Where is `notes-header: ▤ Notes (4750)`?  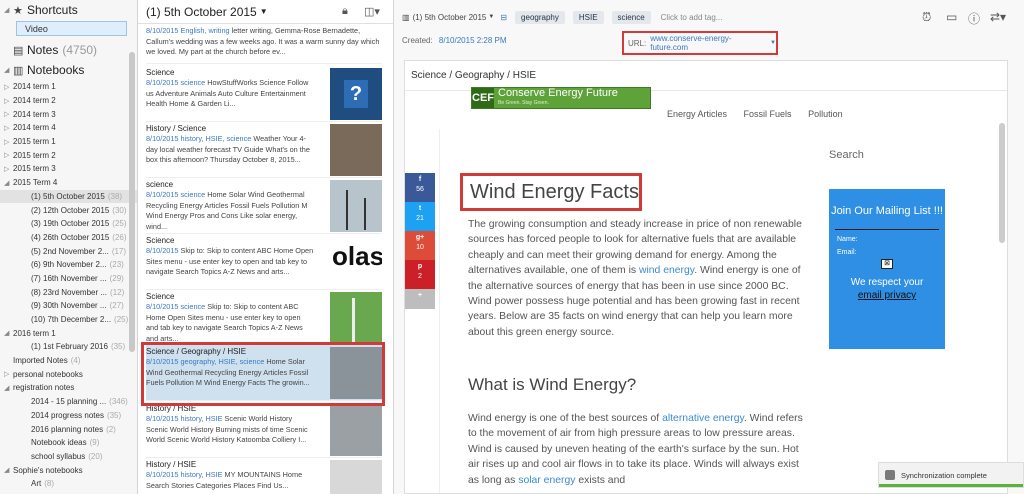
notes-header: ▤ Notes (4750) is located at coordinates (68, 50).